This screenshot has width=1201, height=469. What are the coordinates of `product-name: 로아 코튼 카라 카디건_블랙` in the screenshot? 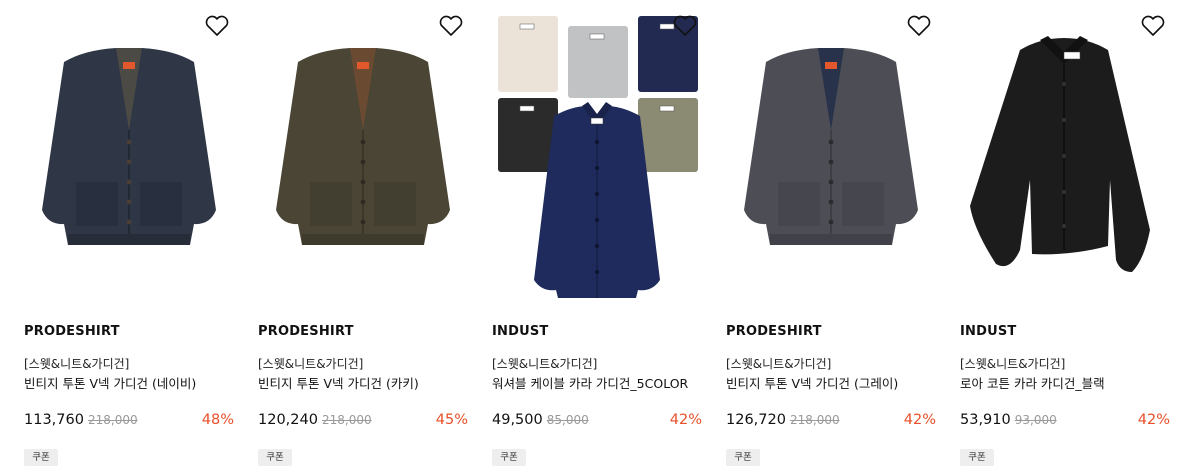 It's located at (1032, 382).